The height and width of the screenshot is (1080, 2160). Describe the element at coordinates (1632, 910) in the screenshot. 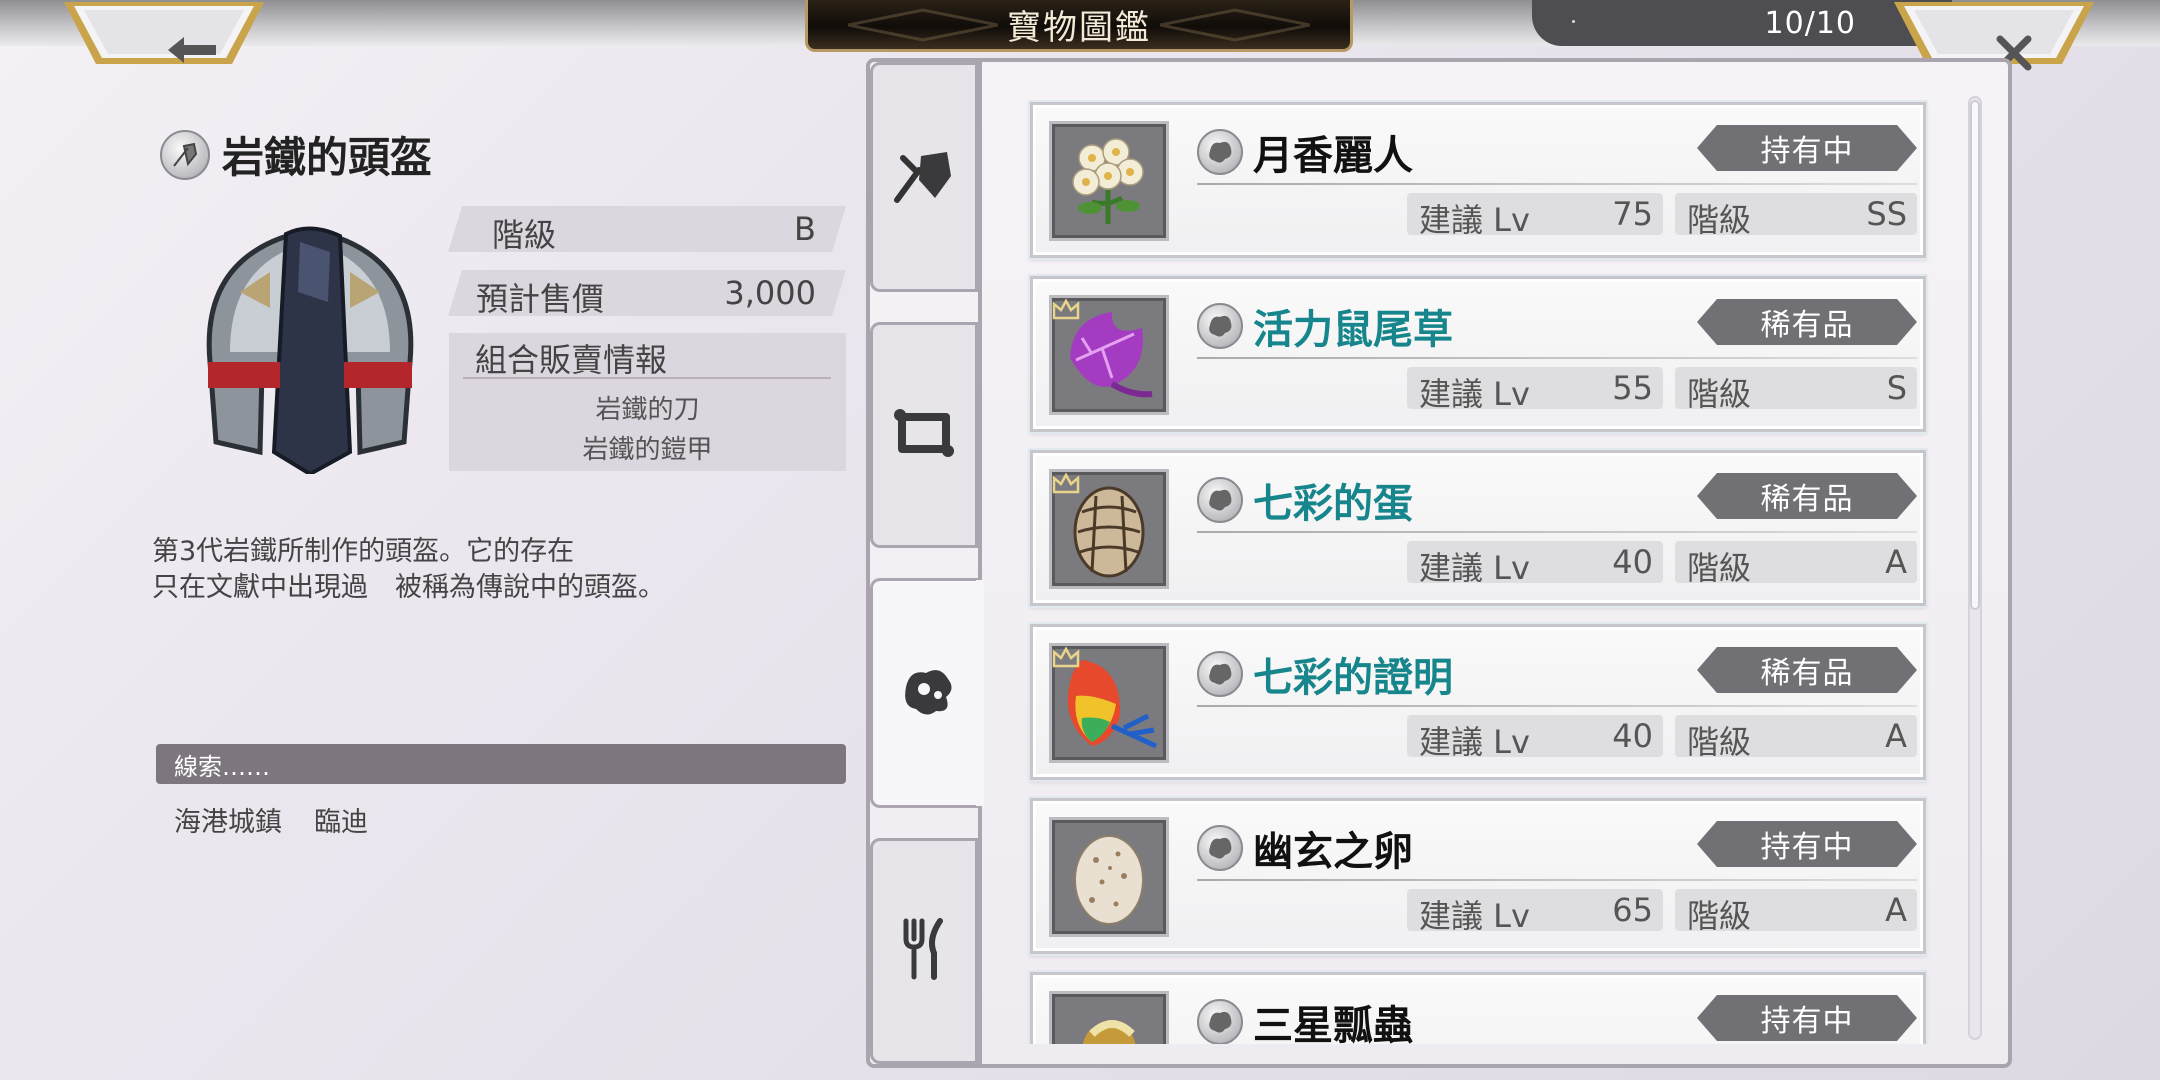

I see `level-value: 65` at that location.